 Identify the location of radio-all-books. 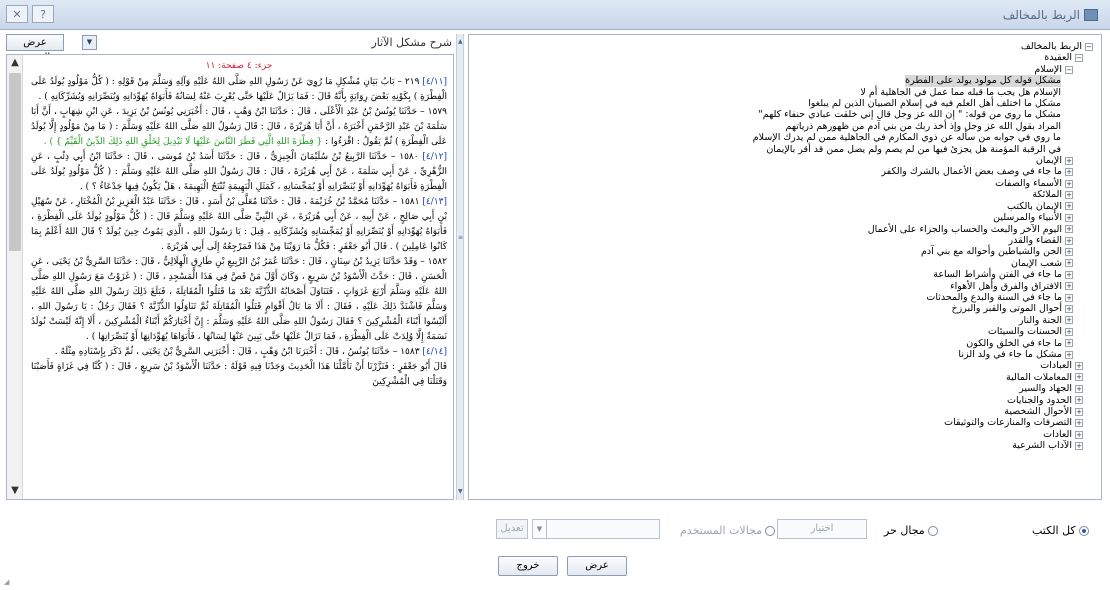
(1083, 530).